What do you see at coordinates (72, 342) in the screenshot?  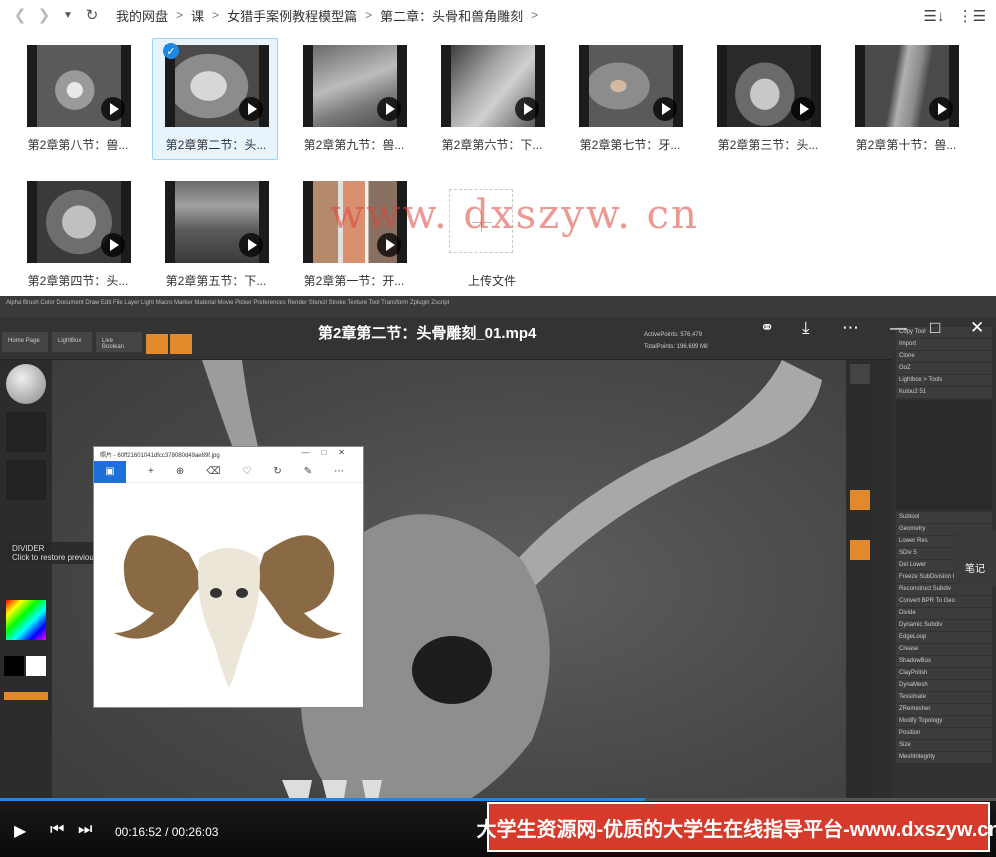 I see `zbrush-lightbox-button: LightBox` at bounding box center [72, 342].